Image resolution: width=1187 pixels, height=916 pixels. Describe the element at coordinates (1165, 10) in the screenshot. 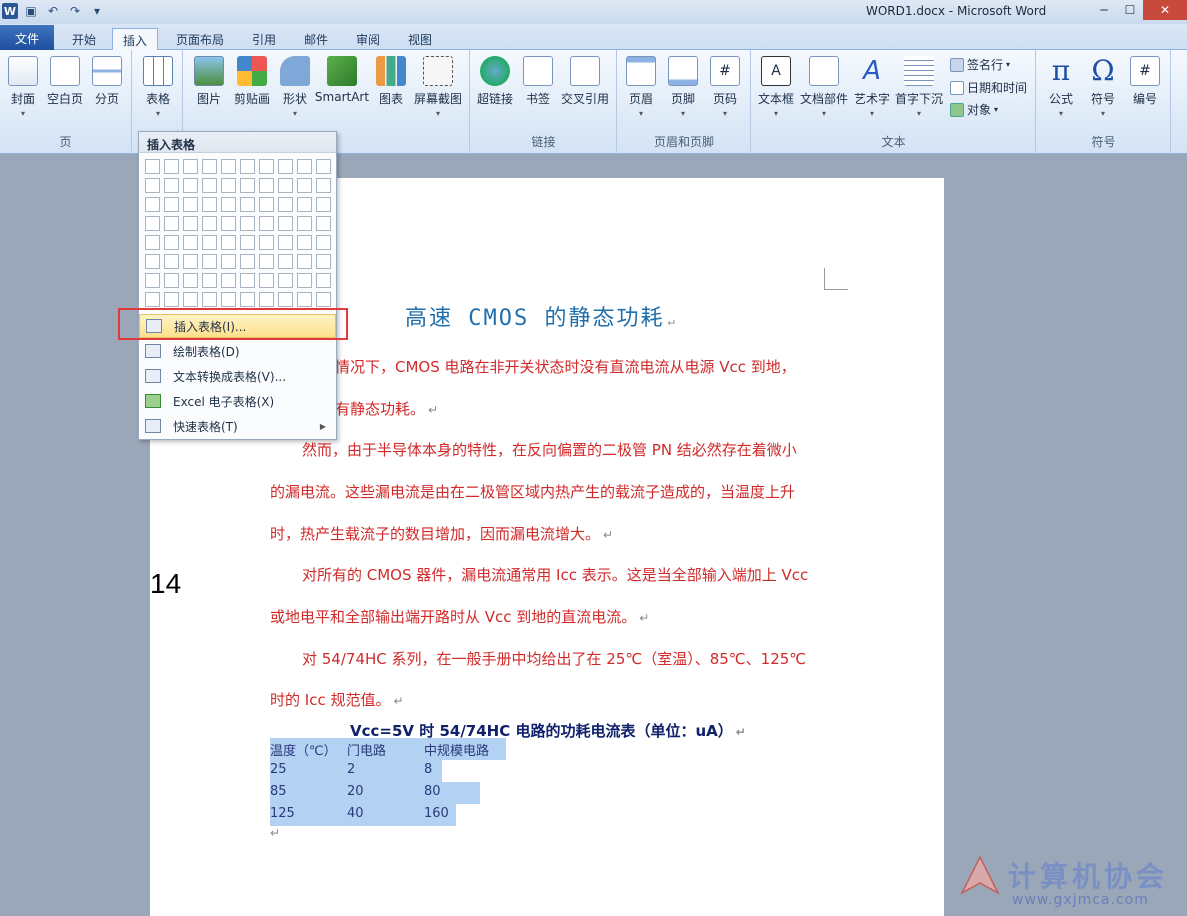

I see `close-icon: ✕` at that location.